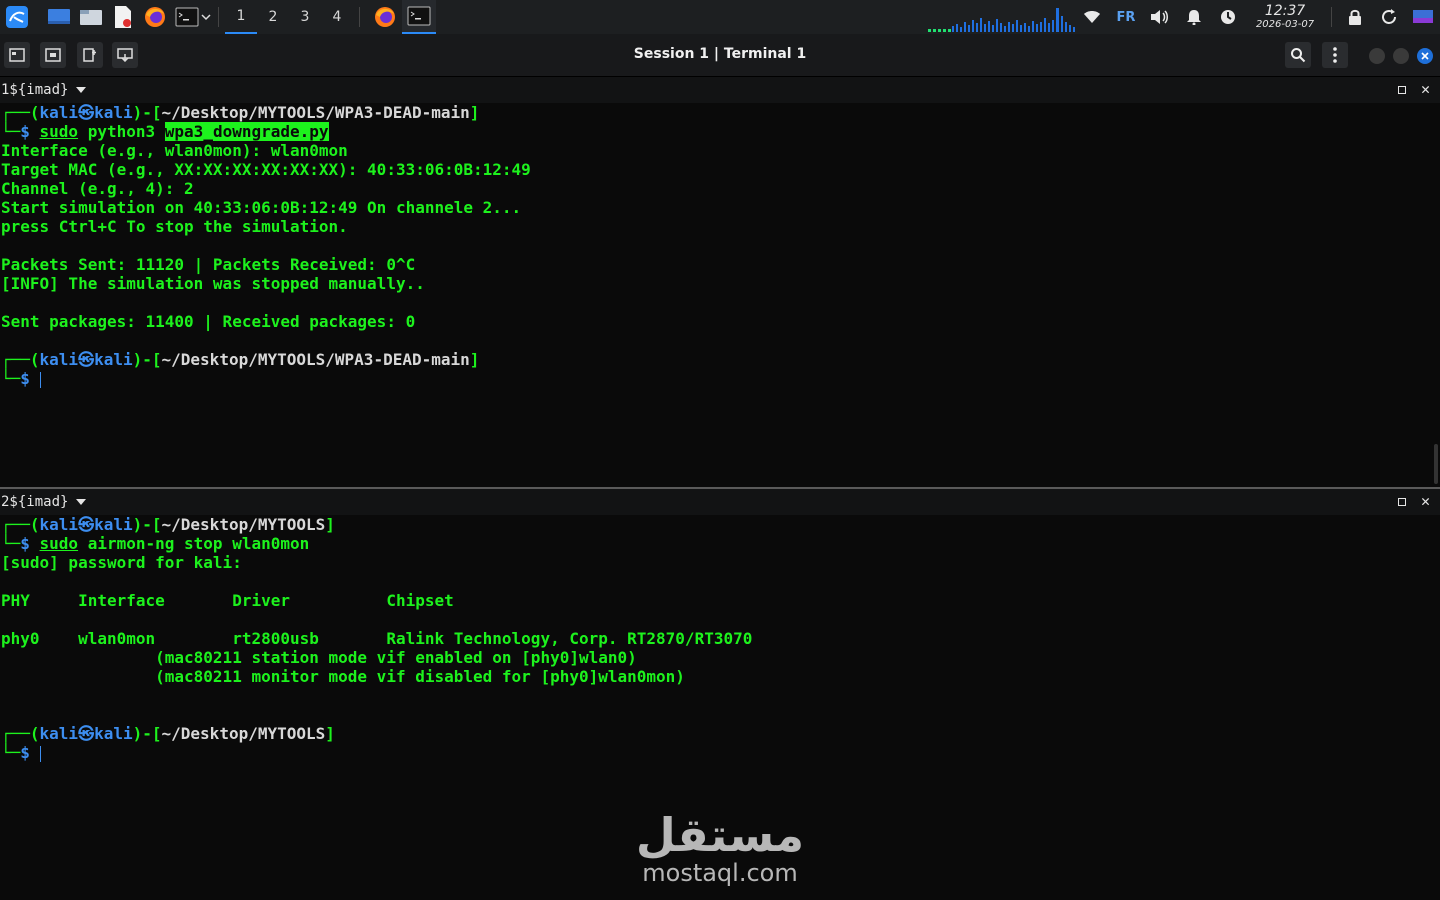 Image resolution: width=1440 pixels, height=900 pixels. What do you see at coordinates (273, 17) in the screenshot?
I see `workspace-2: 2` at bounding box center [273, 17].